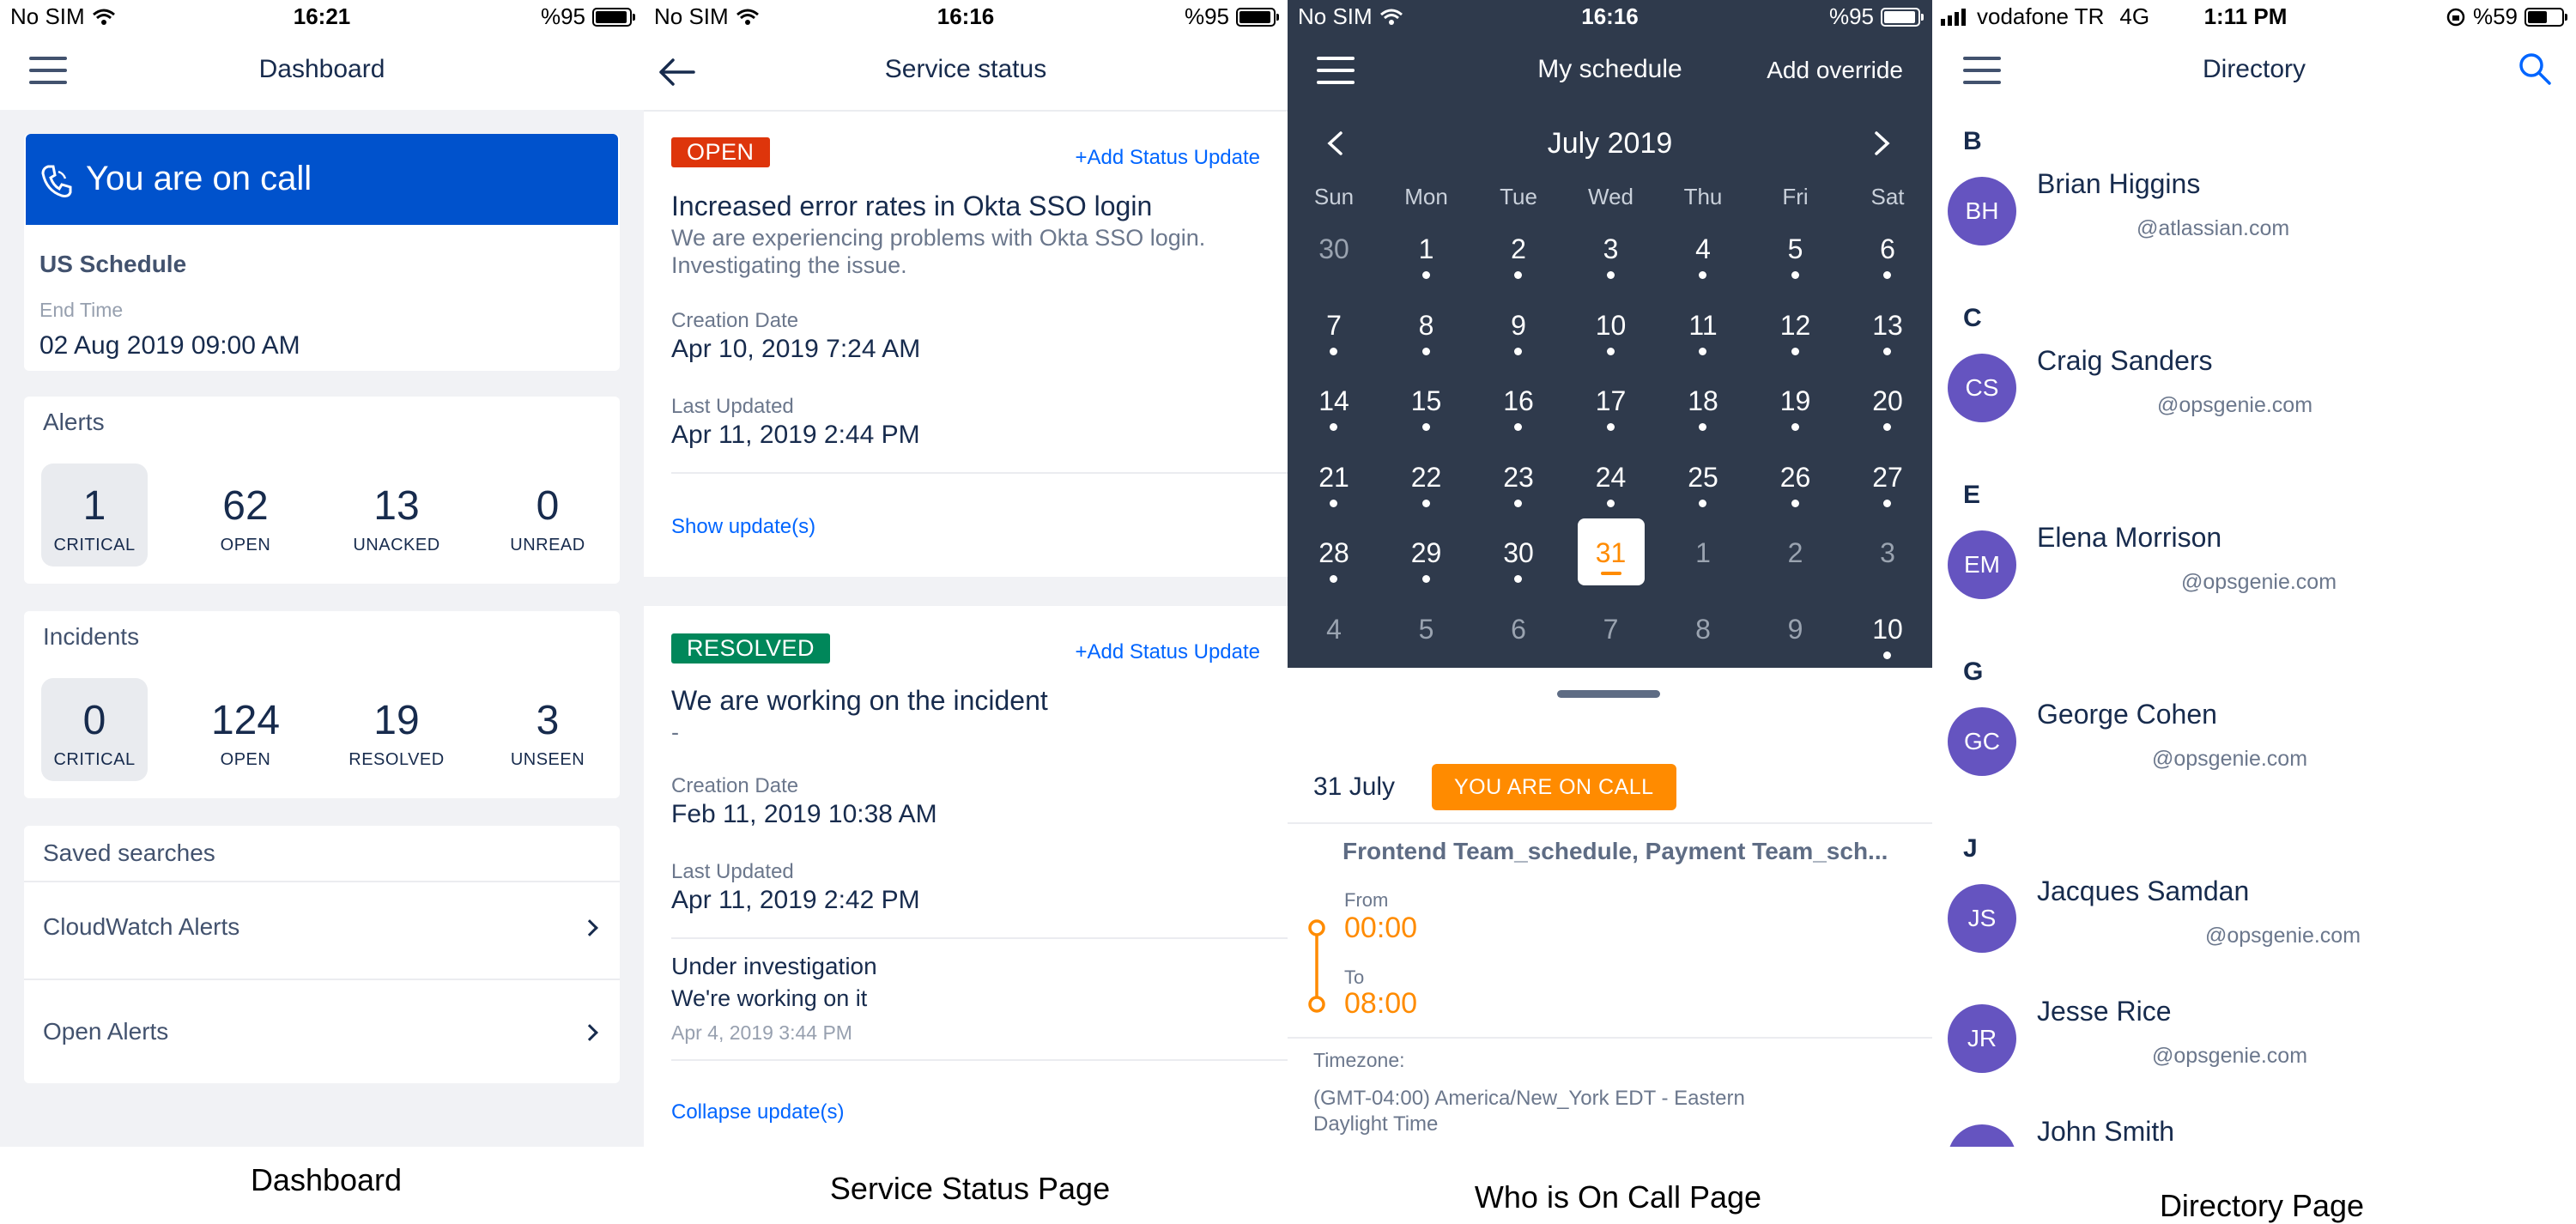 The width and height of the screenshot is (2576, 1224). Describe the element at coordinates (1982, 211) in the screenshot. I see `avatar: BH` at that location.